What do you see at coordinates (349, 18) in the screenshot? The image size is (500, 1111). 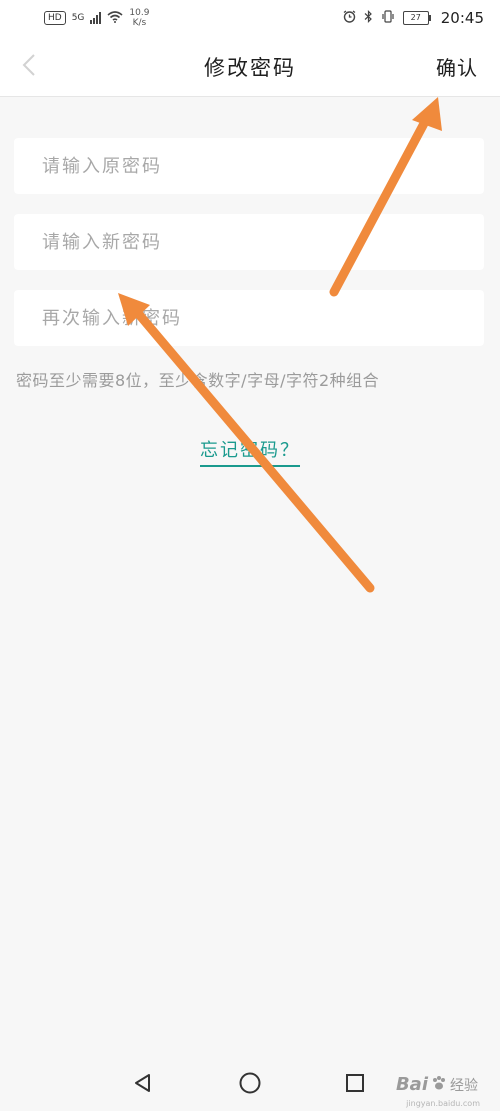 I see `alarm-icon` at bounding box center [349, 18].